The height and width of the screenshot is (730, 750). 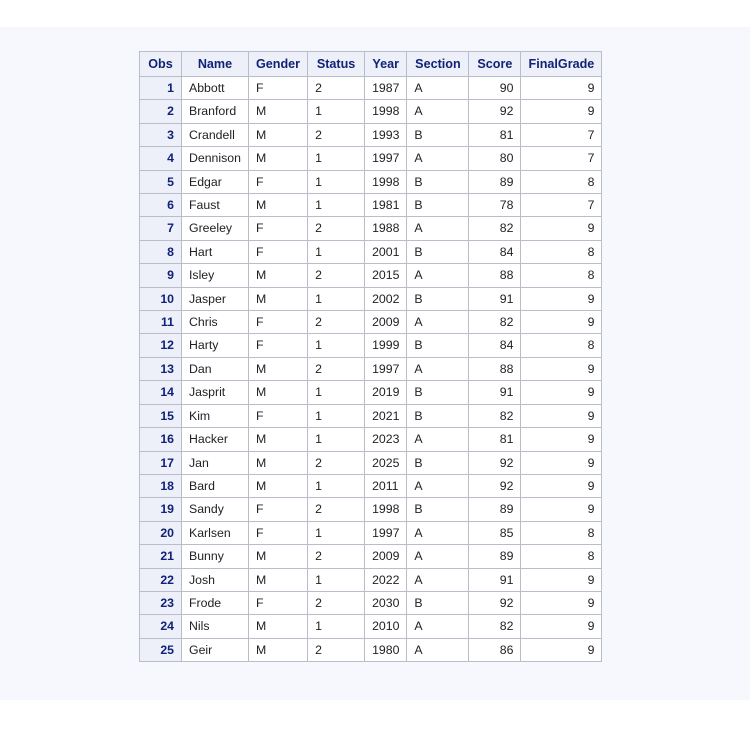 I want to click on cell-status: 1, so click(x=336, y=299).